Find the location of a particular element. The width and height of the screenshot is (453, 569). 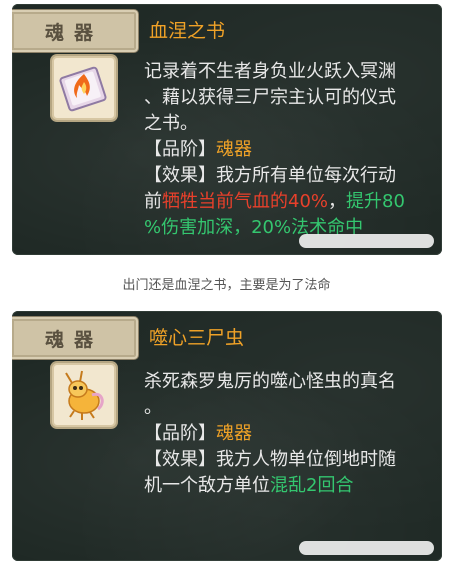

item-title: 血涅之书 is located at coordinates (187, 31).